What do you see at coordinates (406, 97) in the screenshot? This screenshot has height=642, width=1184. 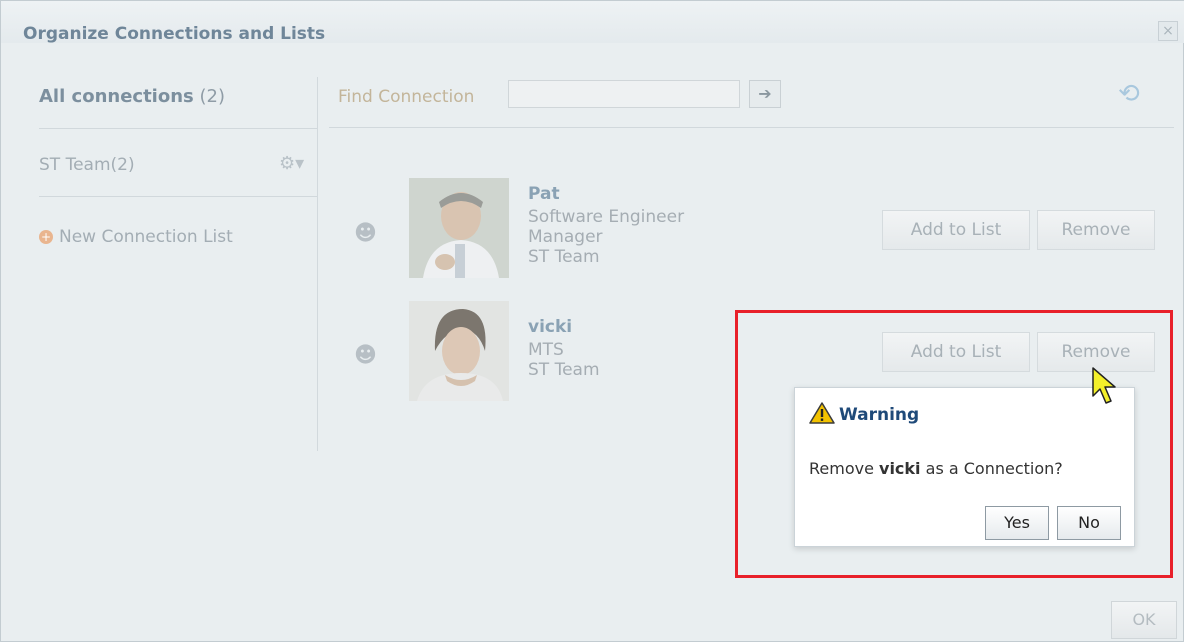 I see `find-connection-label: Find Connection` at bounding box center [406, 97].